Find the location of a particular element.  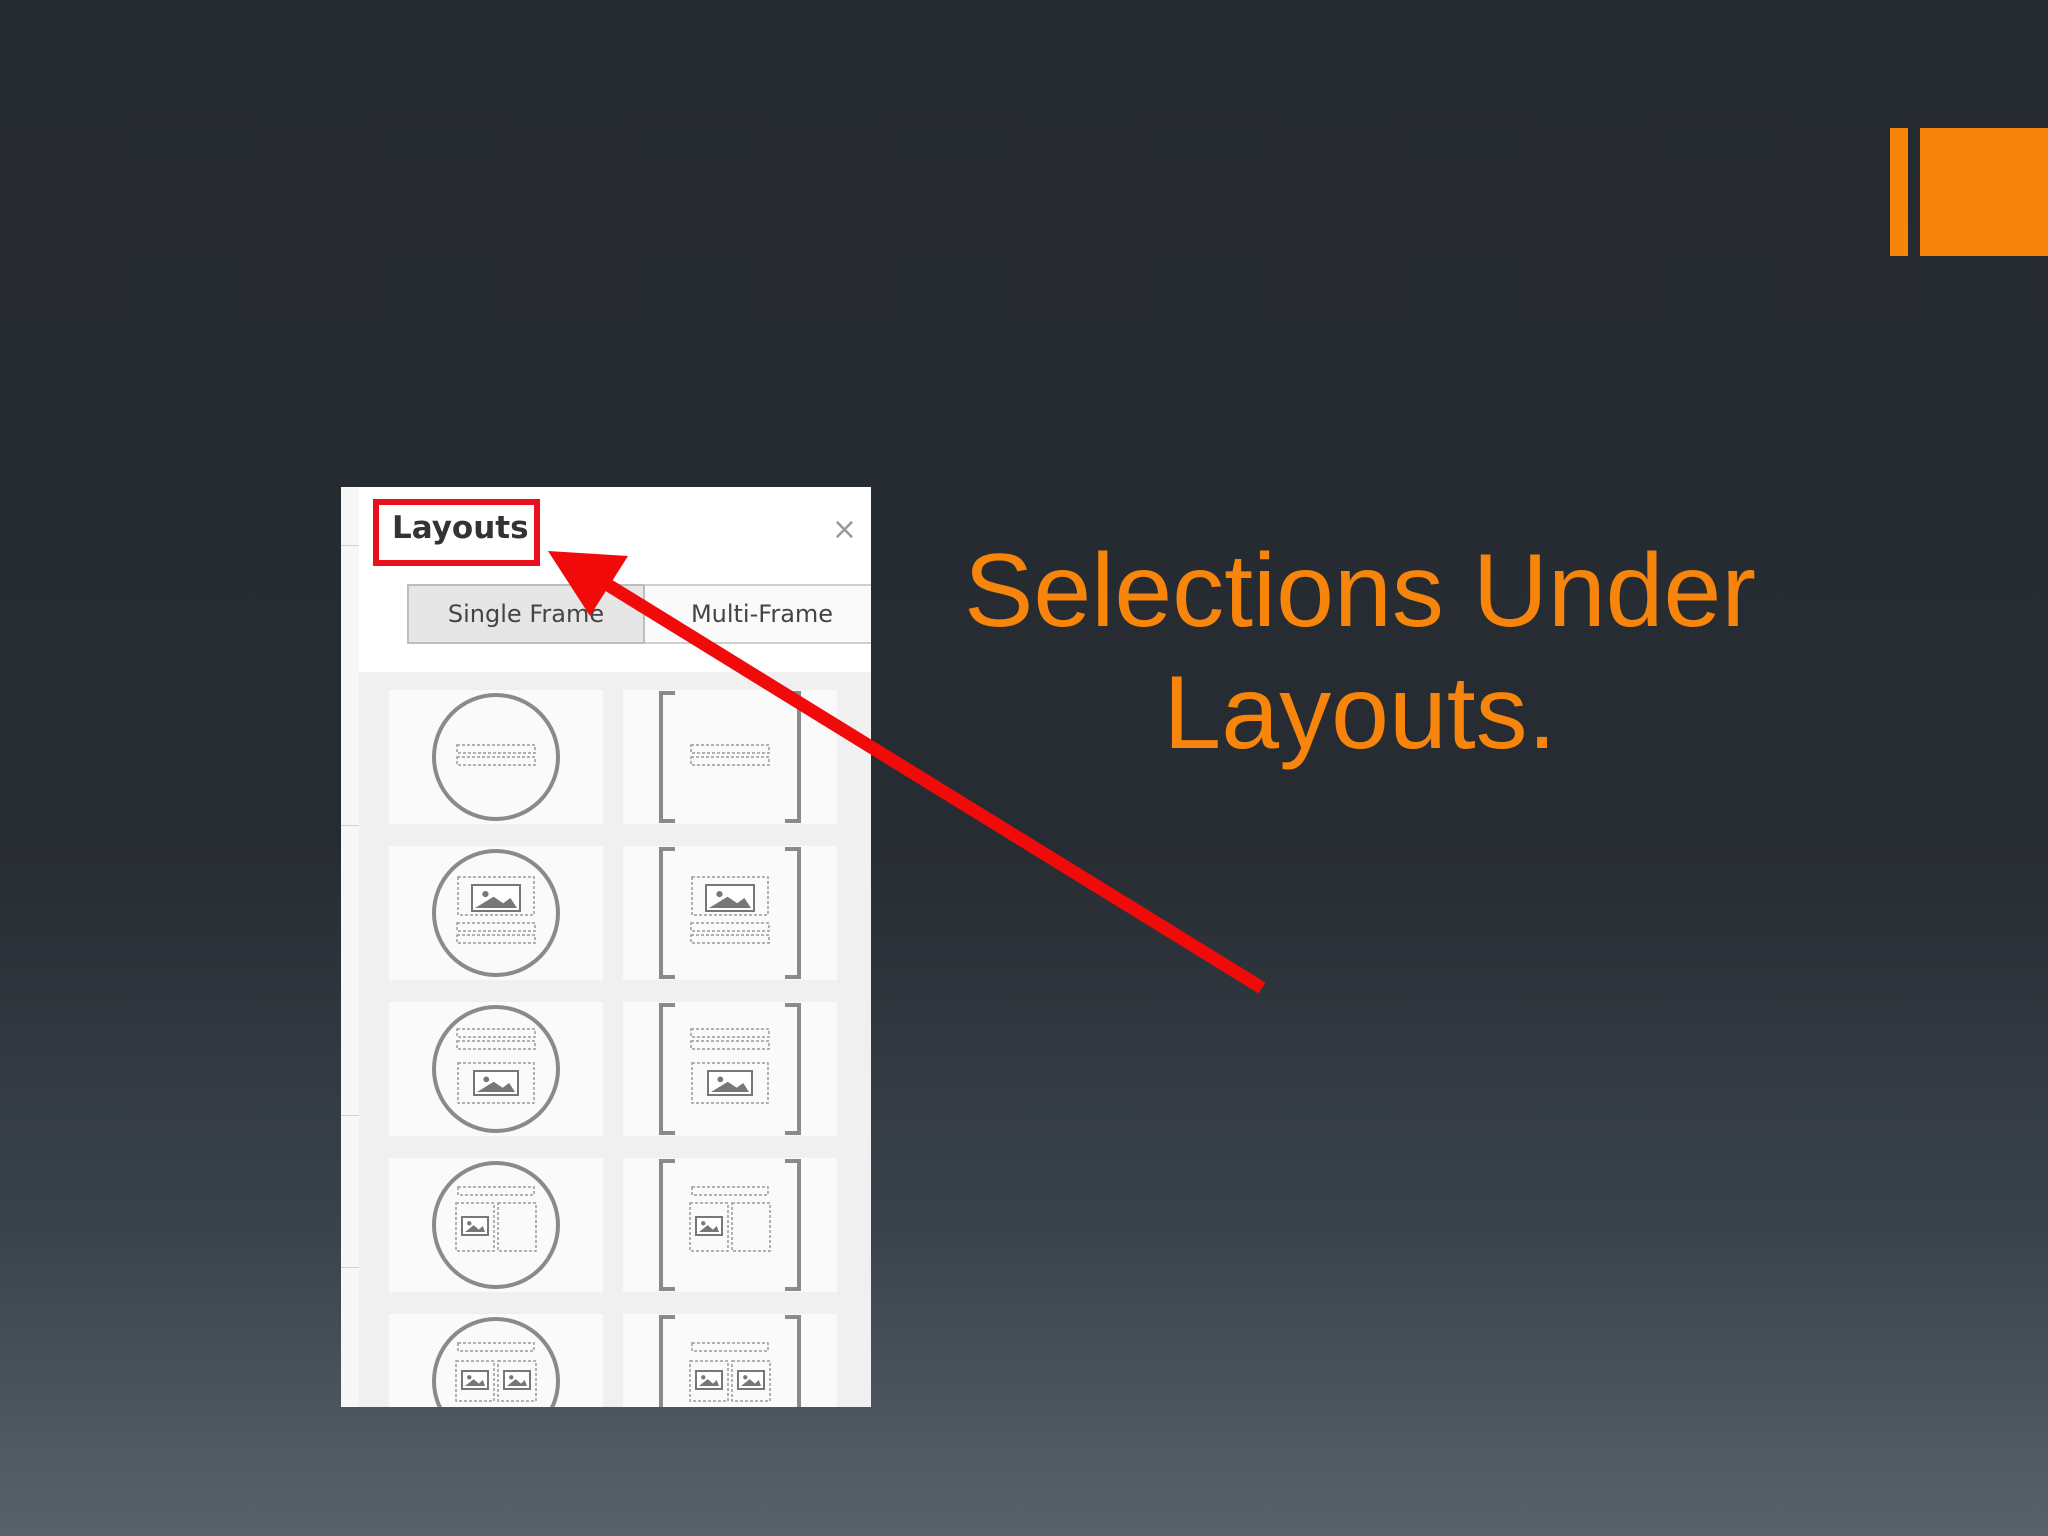

layout-option-circle-text-over-image-and-box is located at coordinates (496, 1225).